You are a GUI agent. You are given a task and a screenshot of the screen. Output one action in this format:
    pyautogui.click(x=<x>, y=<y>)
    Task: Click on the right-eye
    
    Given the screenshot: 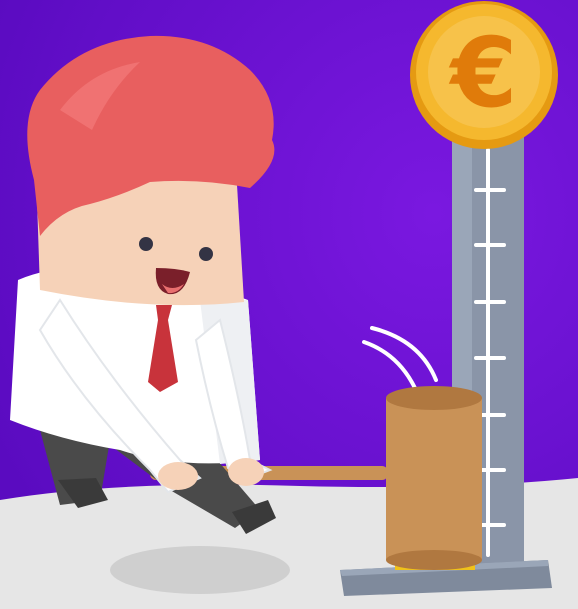 What is the action you would take?
    pyautogui.click(x=206, y=254)
    